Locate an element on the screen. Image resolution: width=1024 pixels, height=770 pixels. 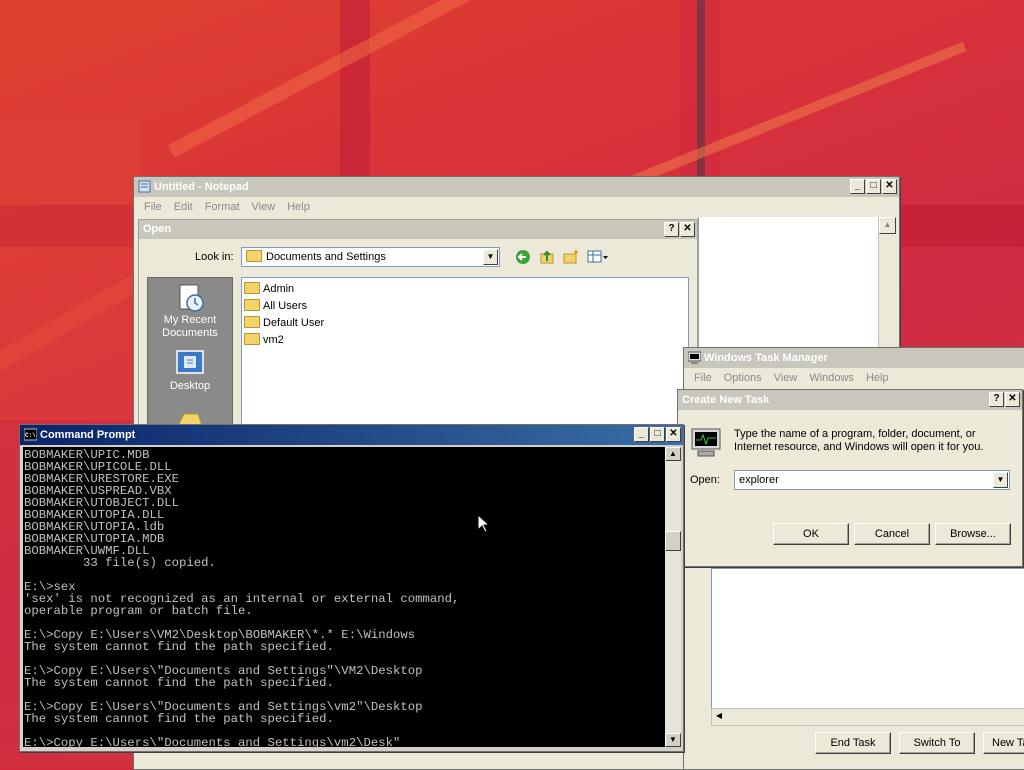
task-manager-menubar: File Options View Windows Help is located at coordinates (854, 378).